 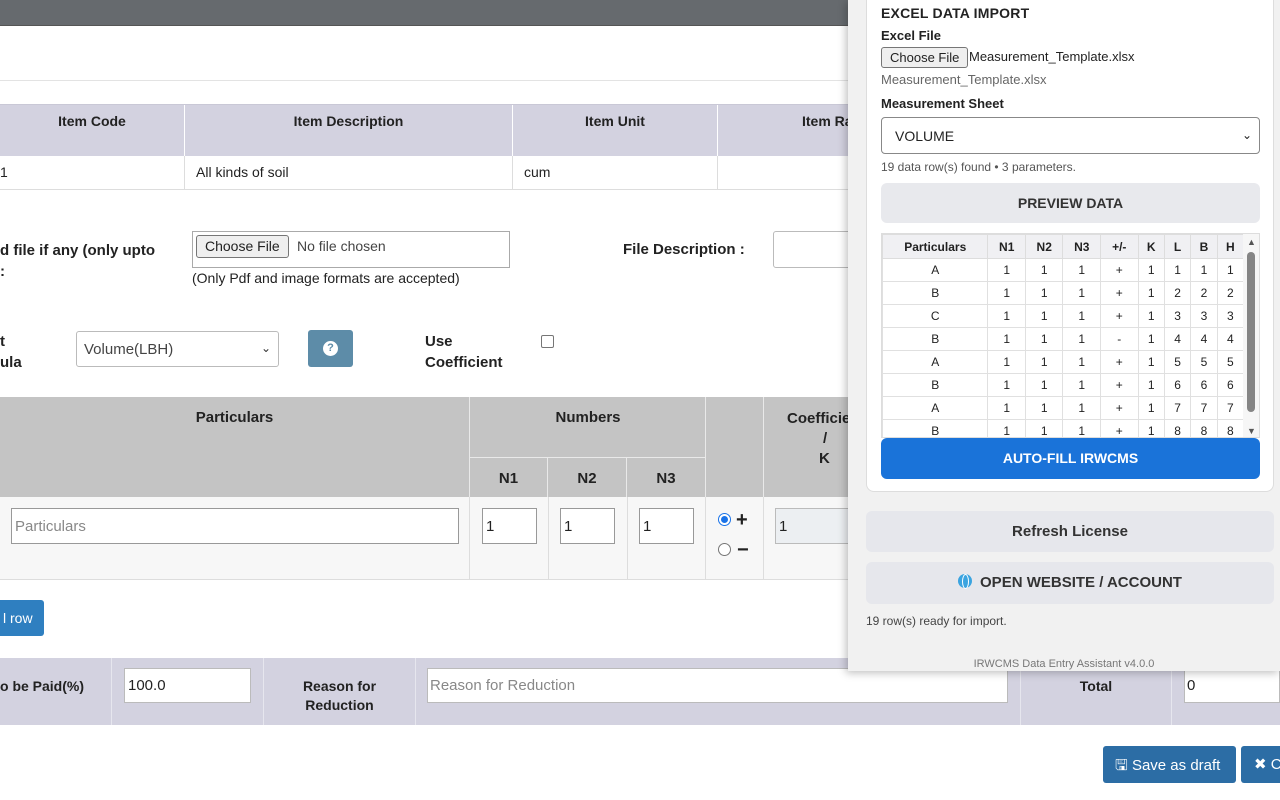 I want to click on choose-file-button: Choose File, so click(x=242, y=246).